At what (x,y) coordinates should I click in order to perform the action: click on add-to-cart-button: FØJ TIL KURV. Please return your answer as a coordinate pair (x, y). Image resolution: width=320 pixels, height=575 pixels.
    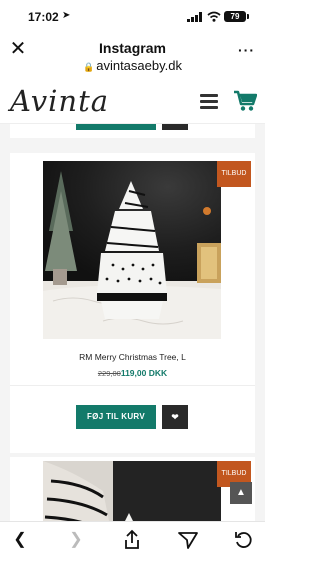
    Looking at the image, I should click on (116, 417).